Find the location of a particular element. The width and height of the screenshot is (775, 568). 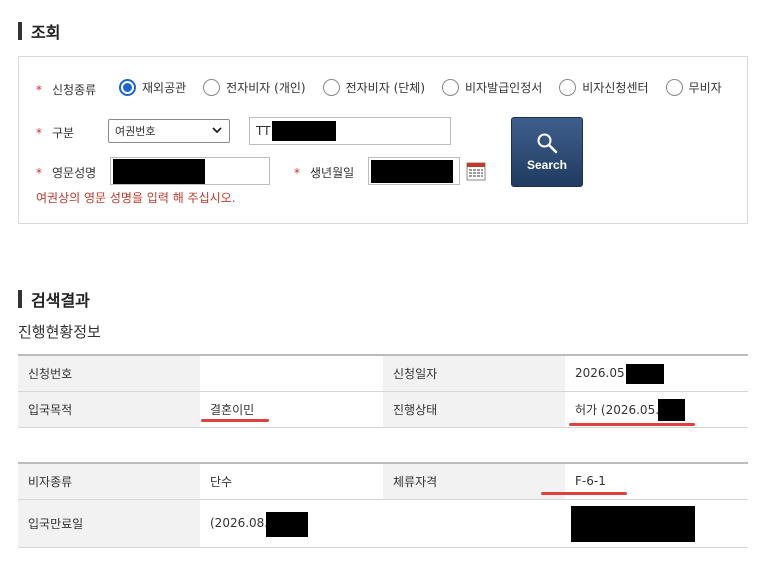

eng-name-label-wrap: * 영문성명 is located at coordinates (66, 172).